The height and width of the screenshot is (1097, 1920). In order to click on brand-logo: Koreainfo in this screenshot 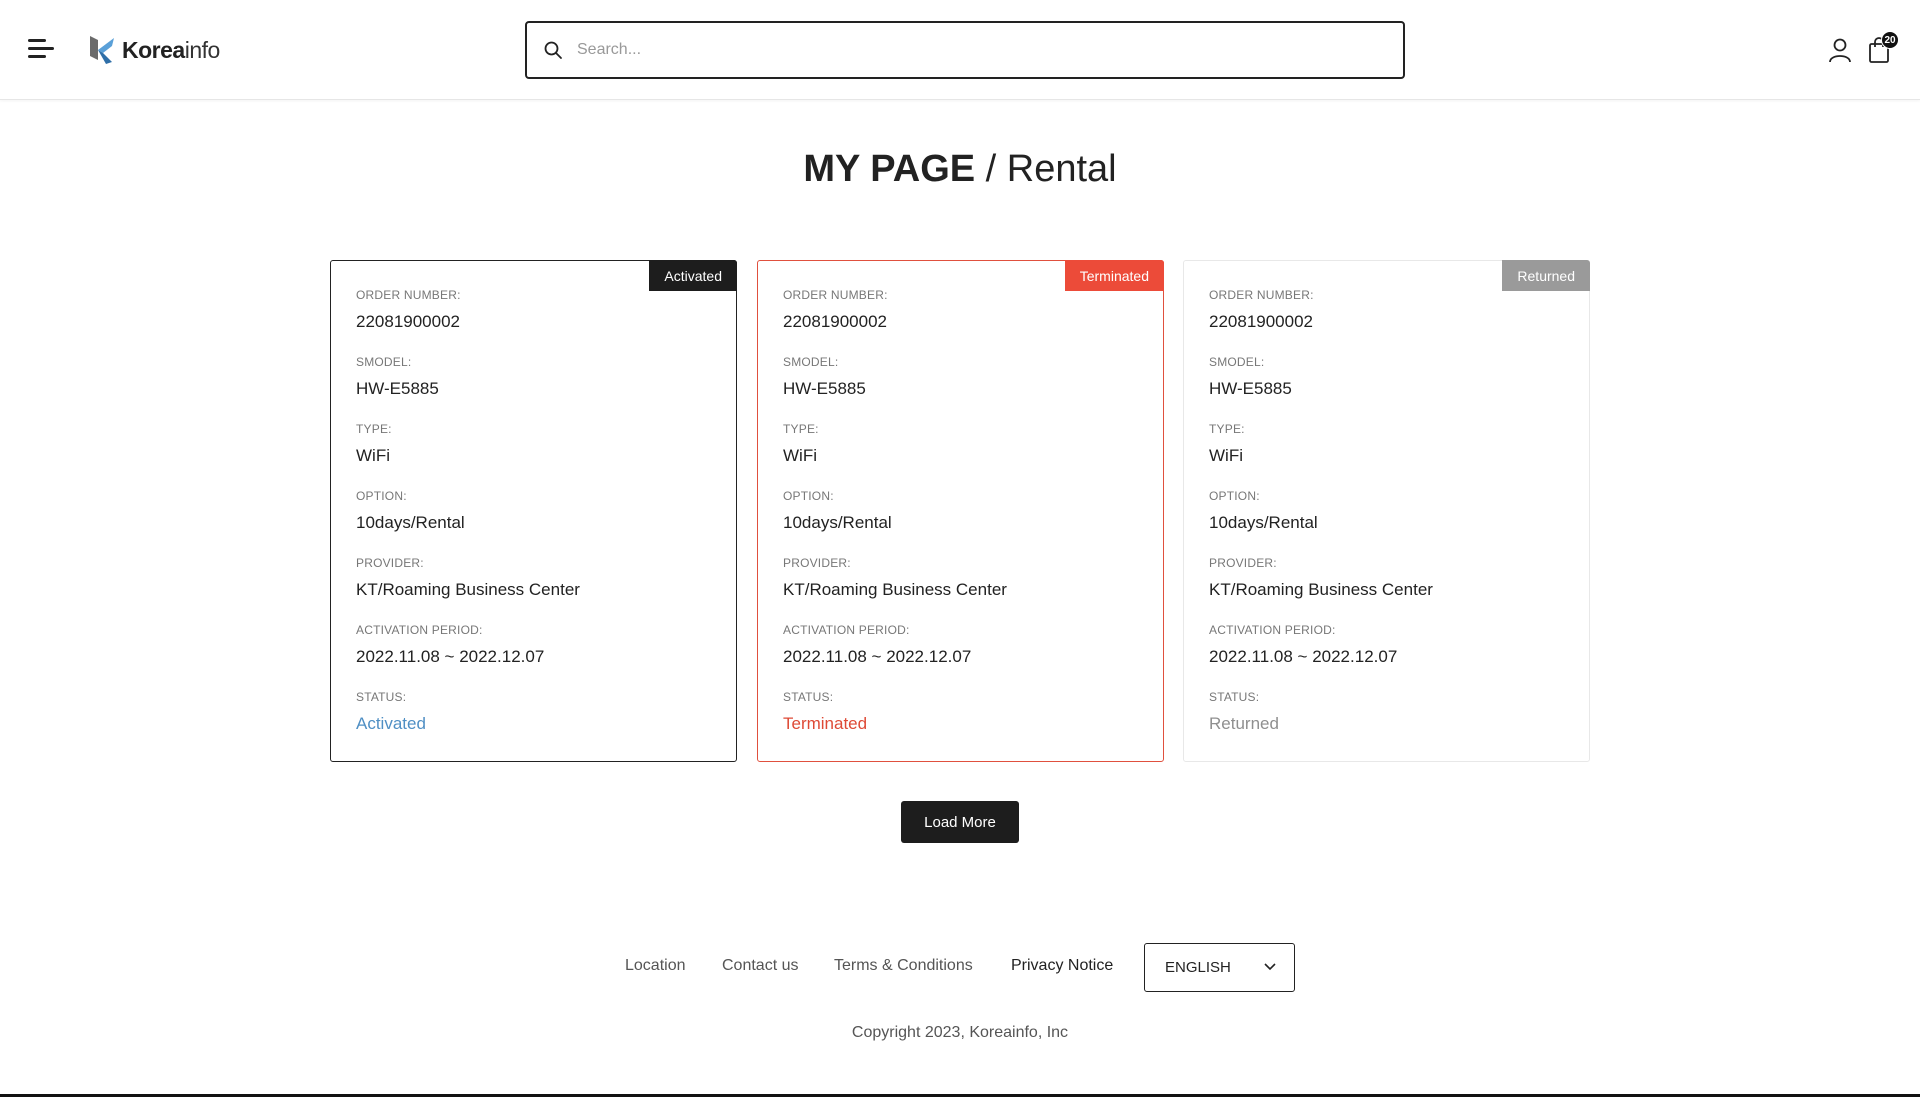, I will do `click(154, 50)`.